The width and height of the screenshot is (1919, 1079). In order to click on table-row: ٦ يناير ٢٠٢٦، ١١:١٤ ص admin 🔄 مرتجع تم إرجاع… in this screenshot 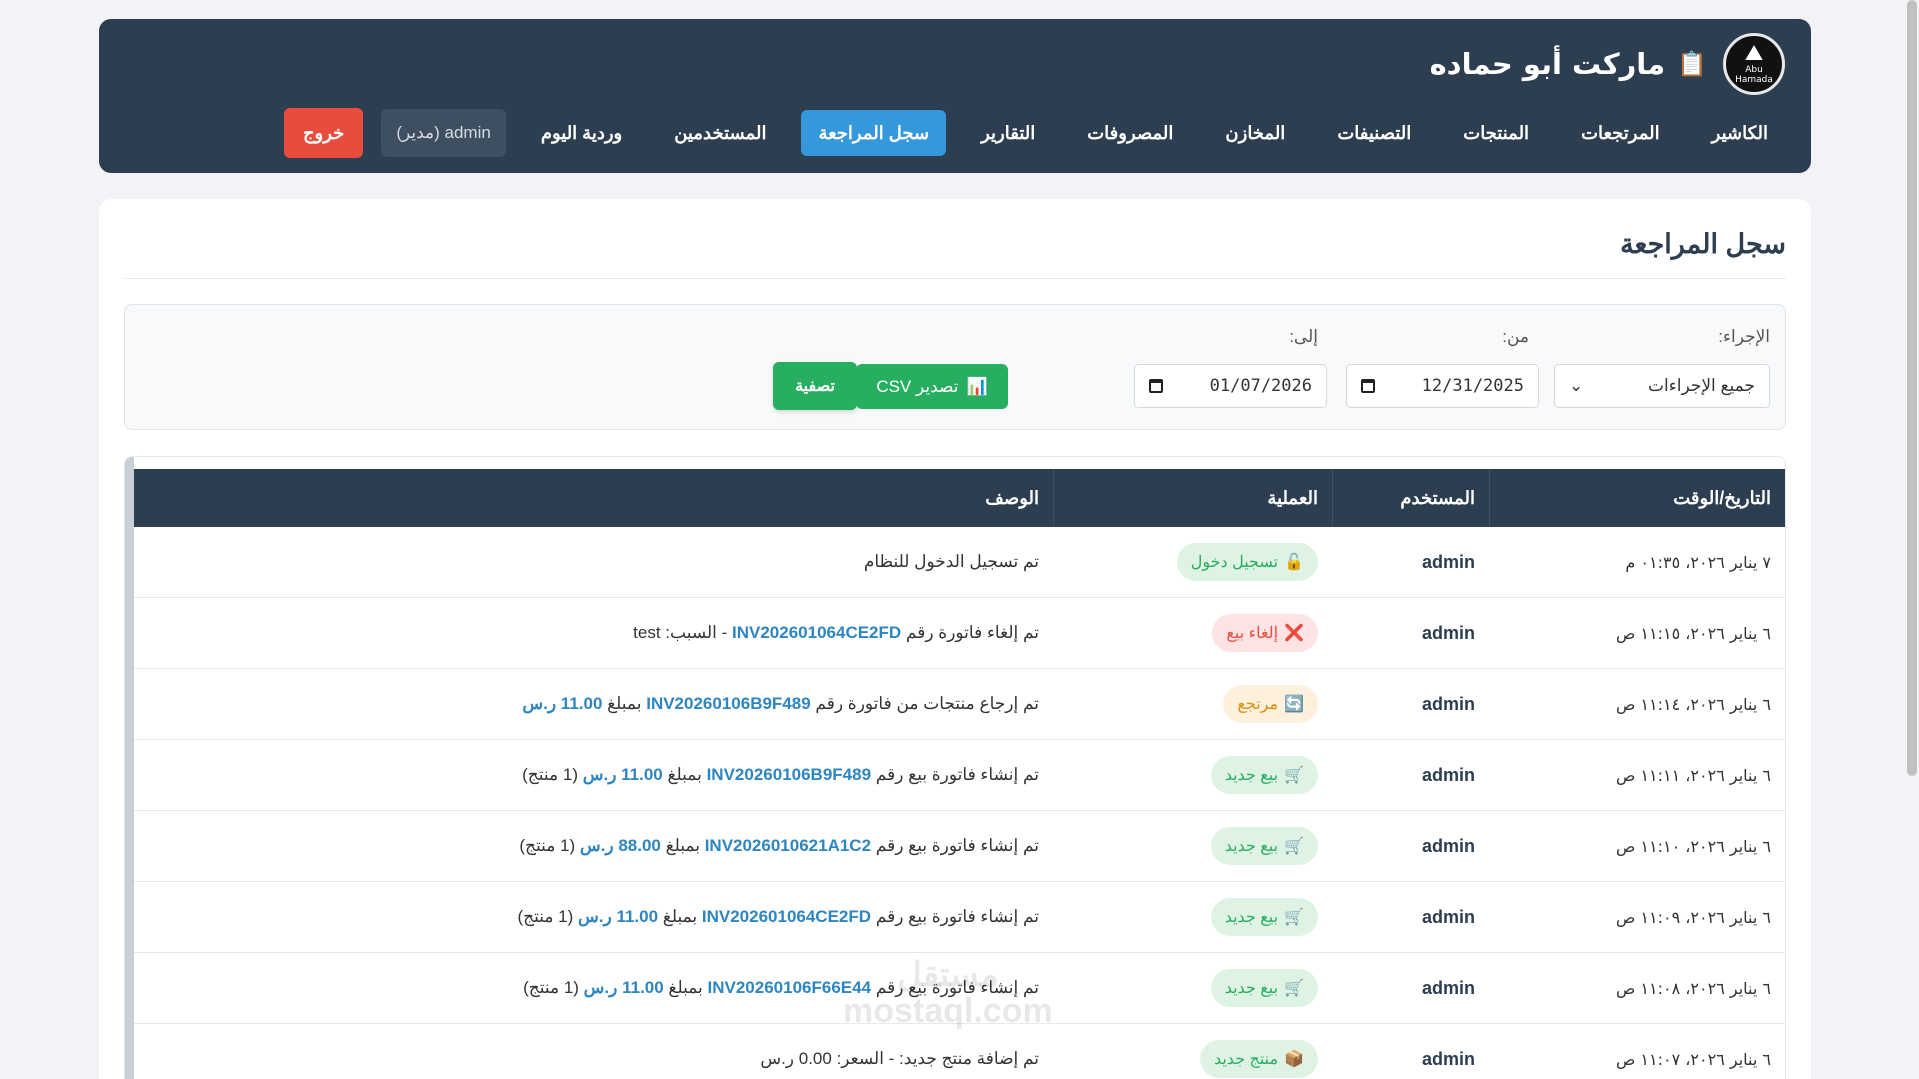, I will do `click(959, 704)`.